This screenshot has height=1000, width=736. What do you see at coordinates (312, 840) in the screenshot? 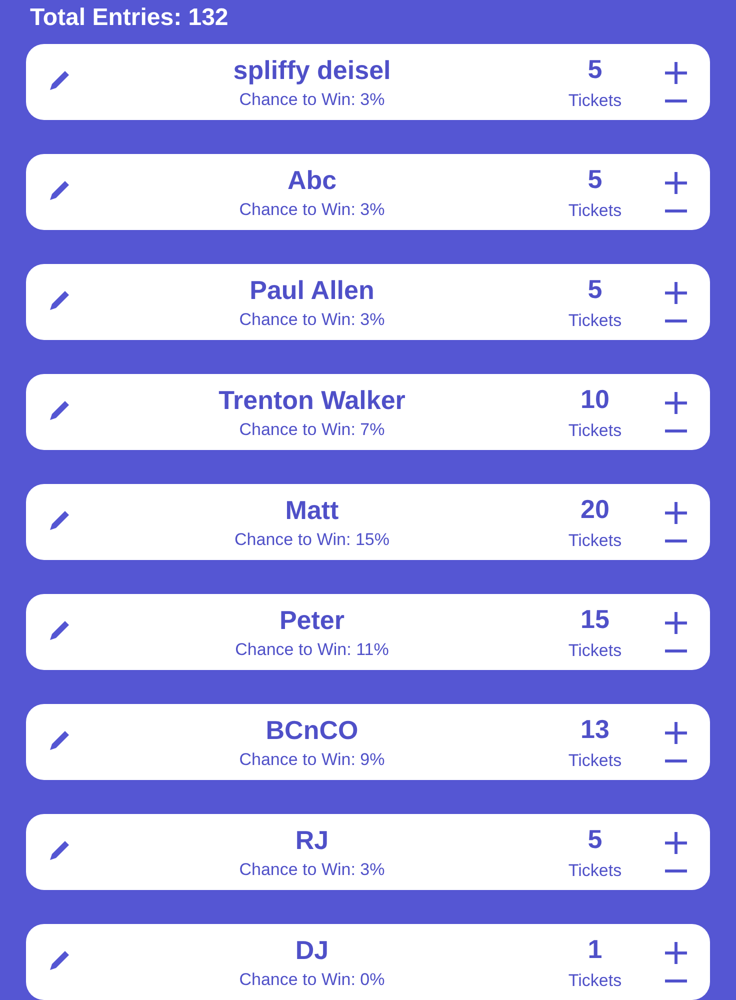
I see `entry-name: RJ` at bounding box center [312, 840].